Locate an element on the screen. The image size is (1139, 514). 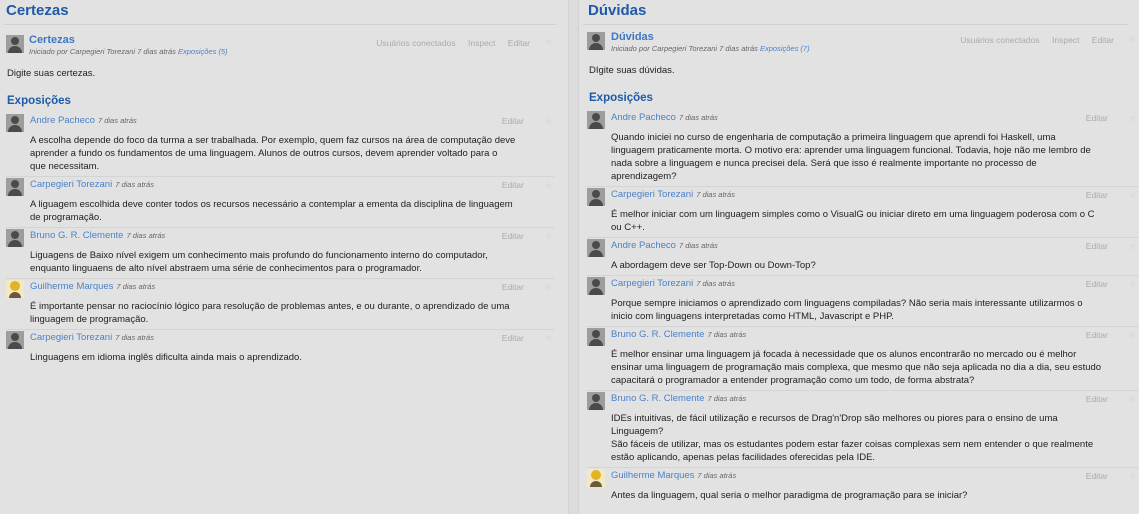
post-text-line: de programação. is located at coordinates (66, 217).